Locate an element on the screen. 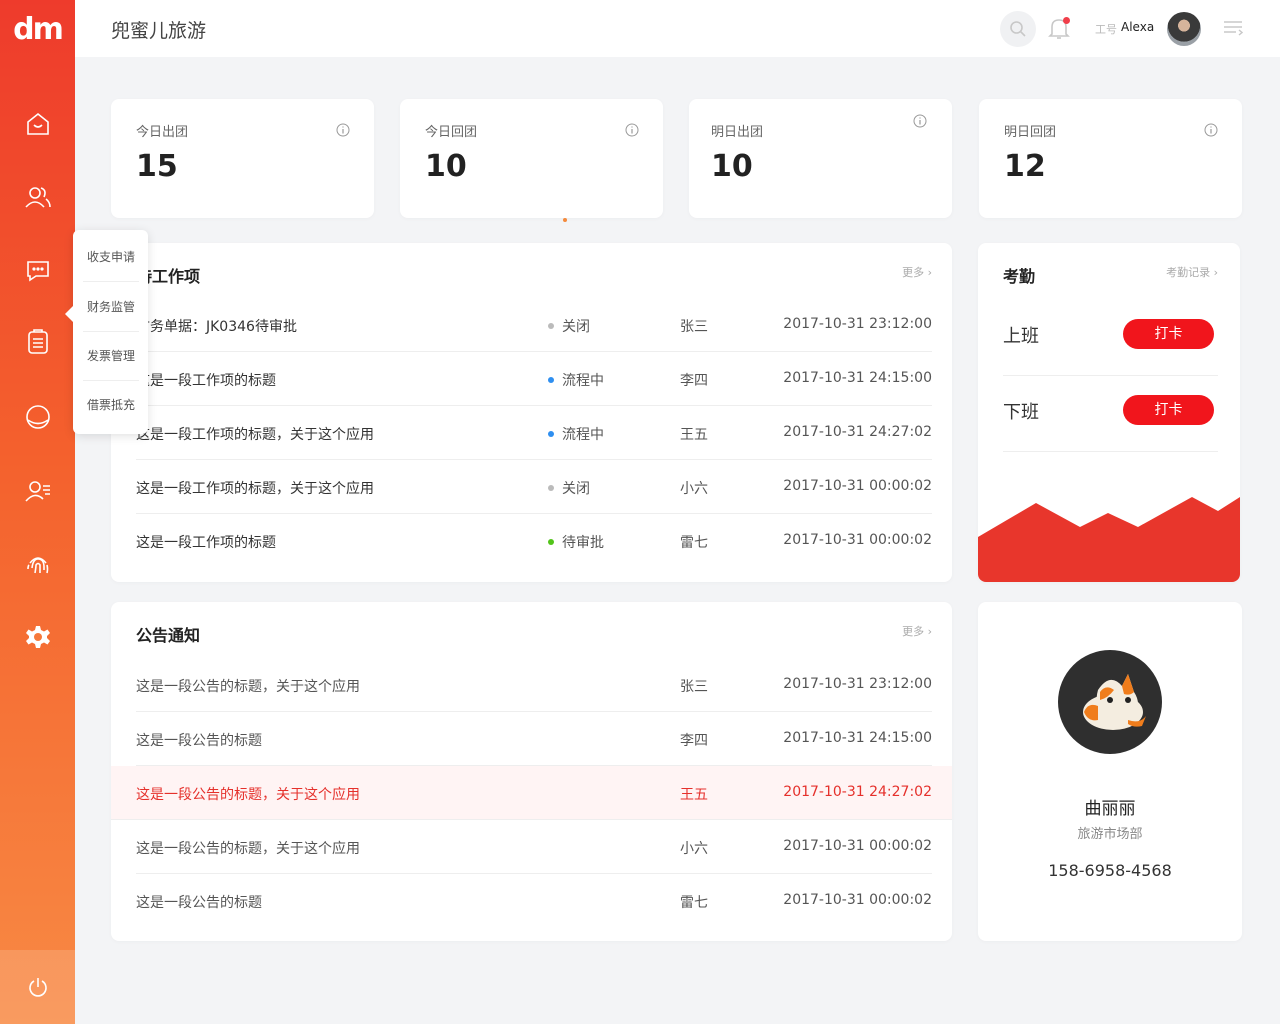 The image size is (1280, 1024). chat-icon is located at coordinates (37, 271).